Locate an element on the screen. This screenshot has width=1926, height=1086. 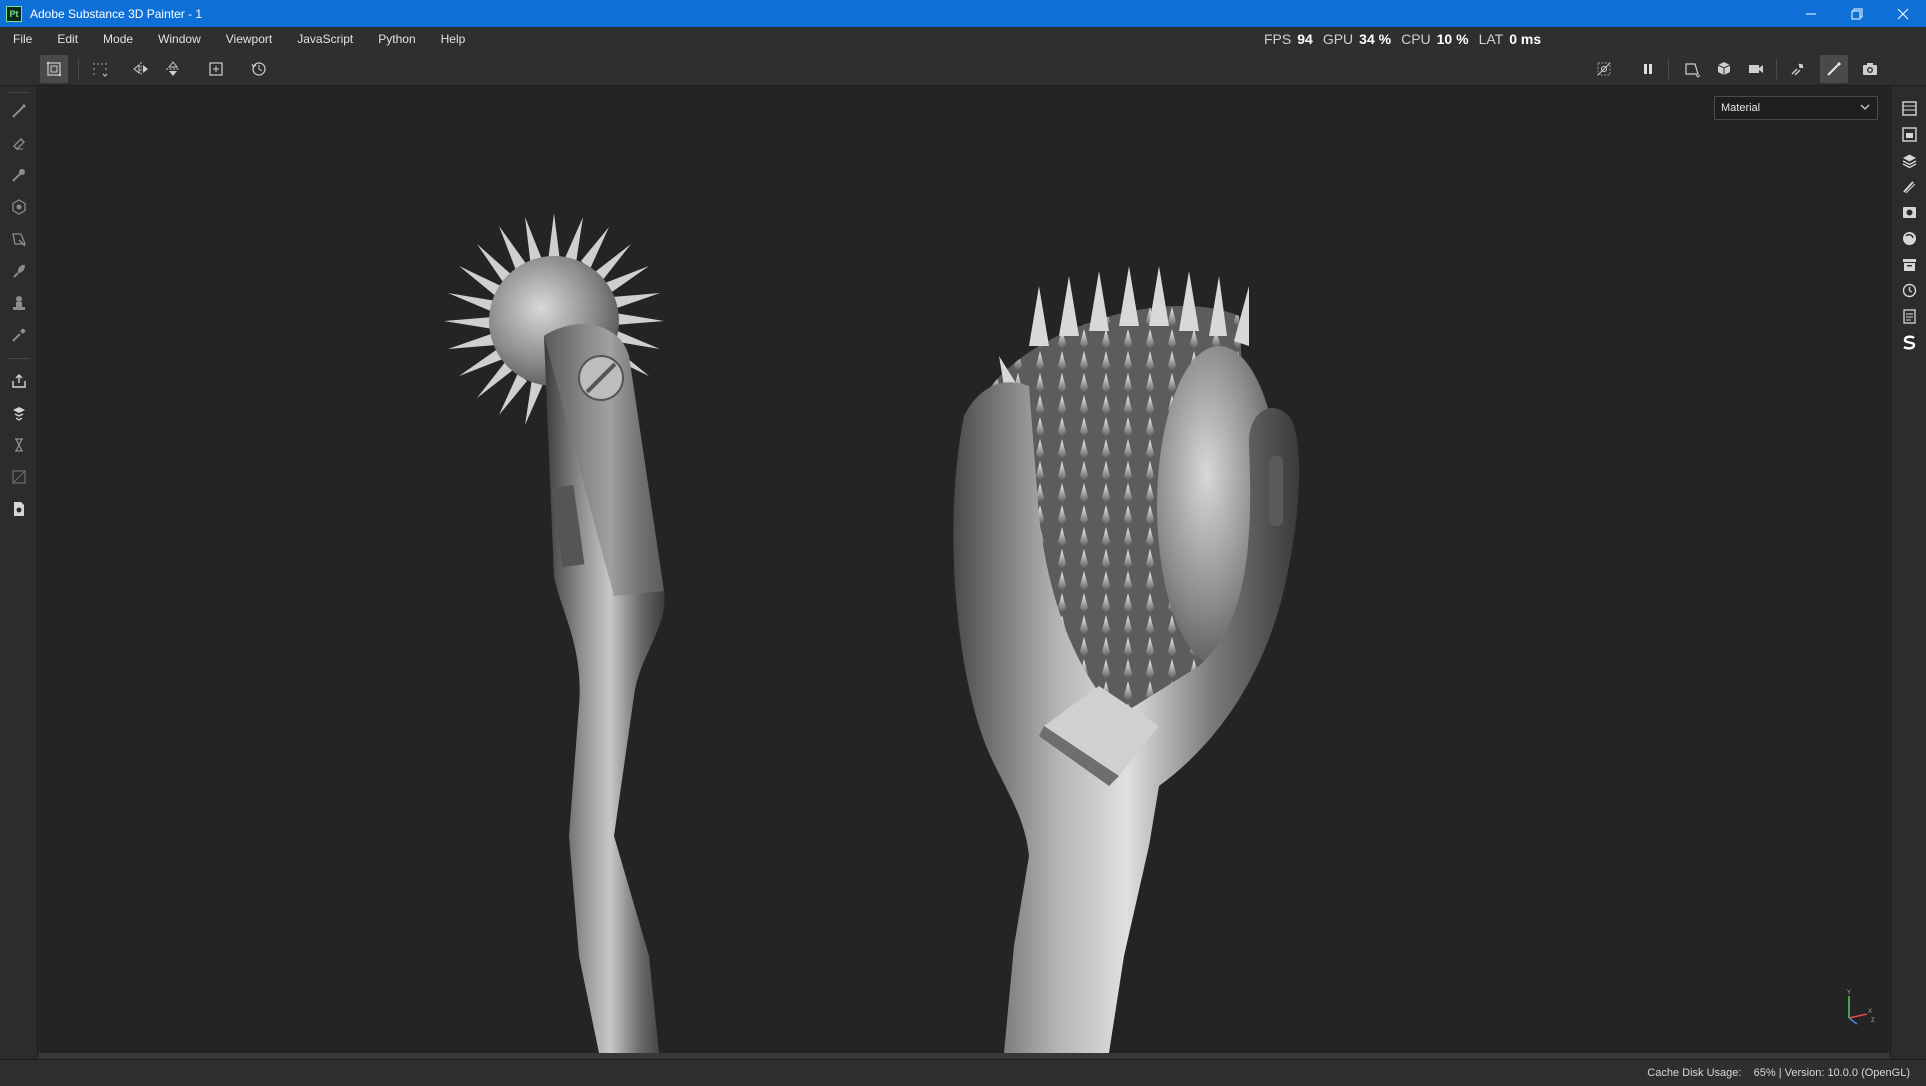
axis-x-label: X is located at coordinates (1870, 1012).